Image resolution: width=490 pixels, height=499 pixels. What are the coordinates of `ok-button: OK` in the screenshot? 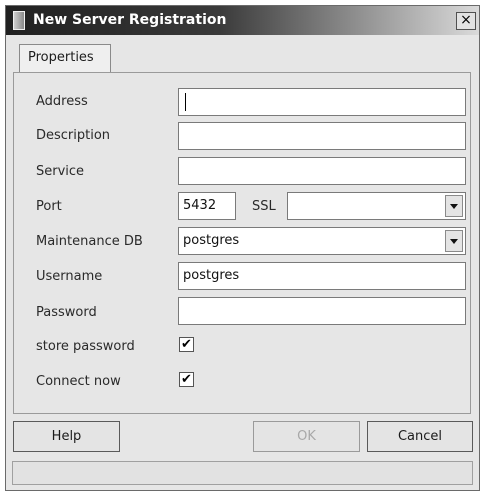 It's located at (306, 436).